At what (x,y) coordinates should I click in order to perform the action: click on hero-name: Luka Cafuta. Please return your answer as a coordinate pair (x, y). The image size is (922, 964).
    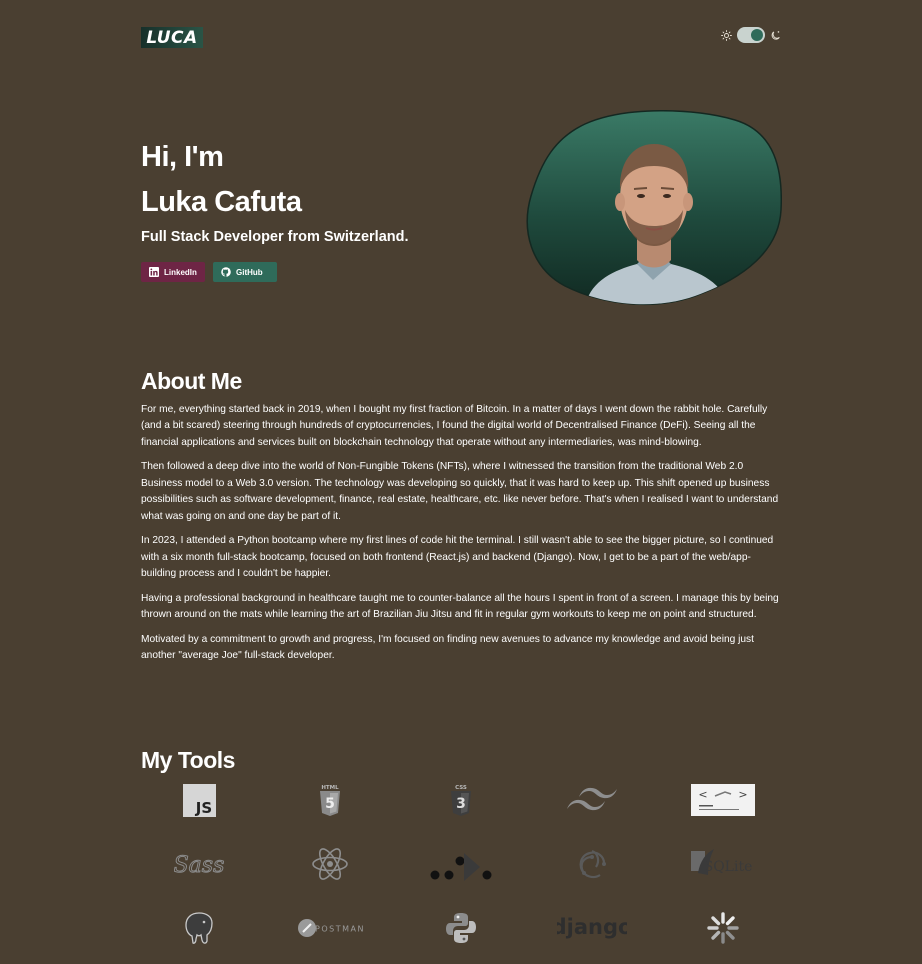
    Looking at the image, I should click on (221, 202).